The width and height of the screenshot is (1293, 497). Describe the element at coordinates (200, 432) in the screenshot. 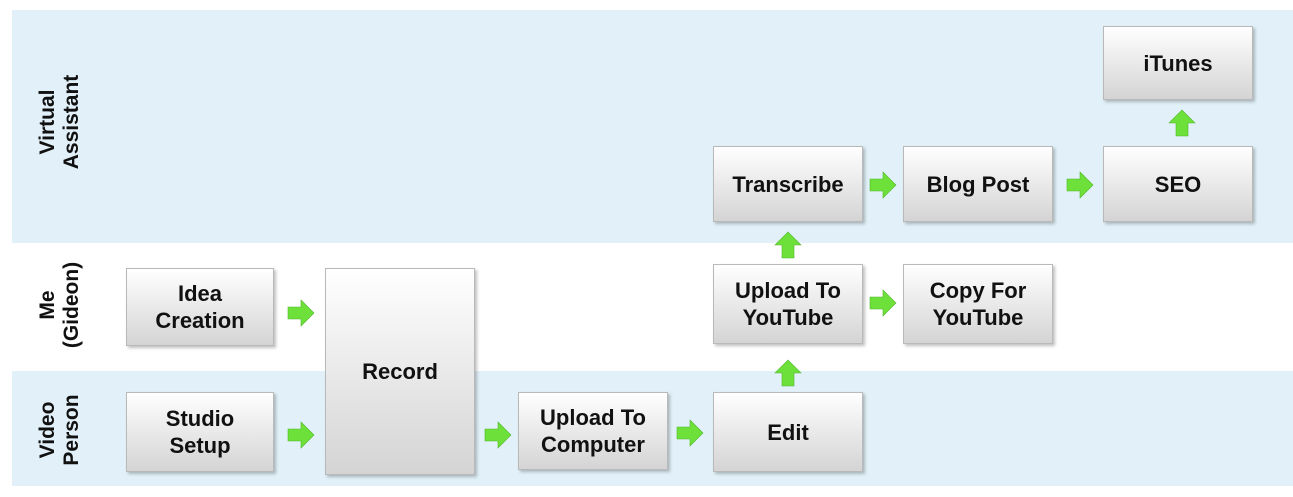

I see `studio-setup-box: Studio Setup` at that location.